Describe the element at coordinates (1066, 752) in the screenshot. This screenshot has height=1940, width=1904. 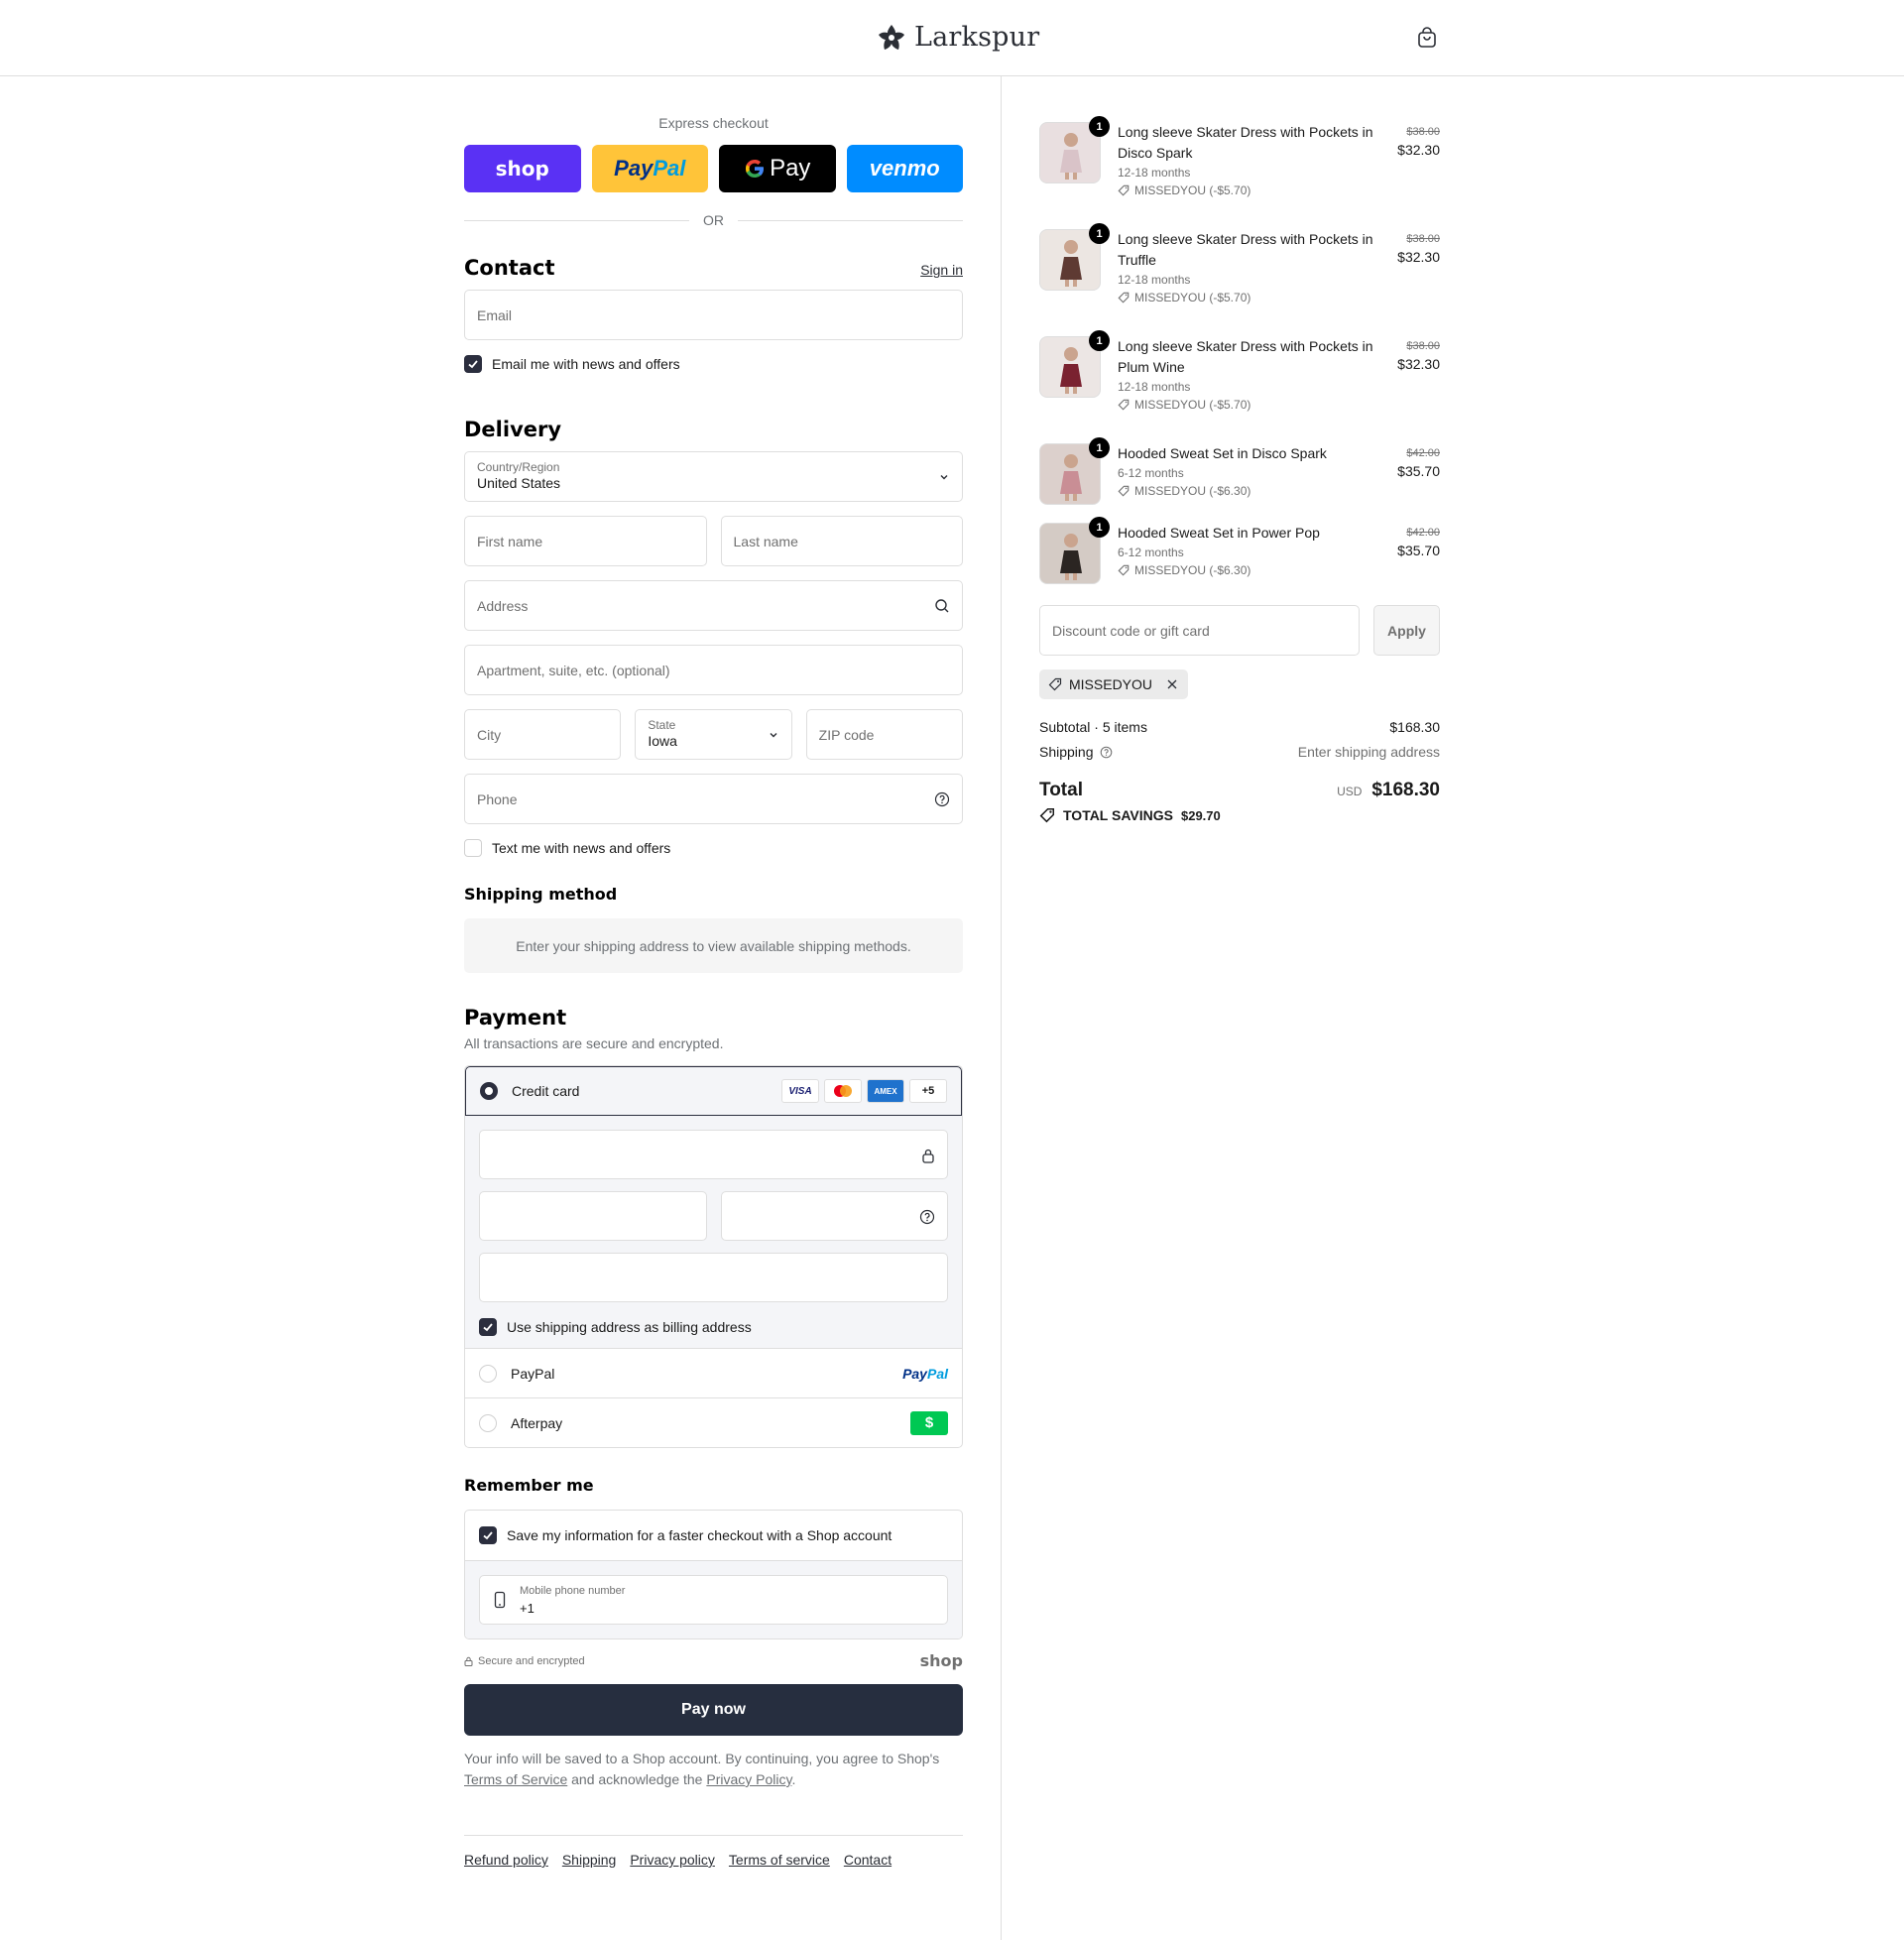
I see `shipping-label: Shipping` at that location.